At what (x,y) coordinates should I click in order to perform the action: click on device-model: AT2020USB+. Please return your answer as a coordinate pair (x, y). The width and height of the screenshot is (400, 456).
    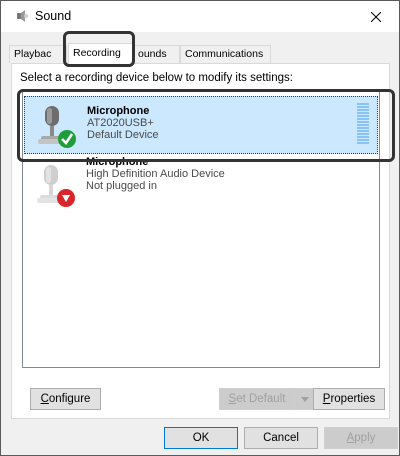
    Looking at the image, I should click on (120, 123).